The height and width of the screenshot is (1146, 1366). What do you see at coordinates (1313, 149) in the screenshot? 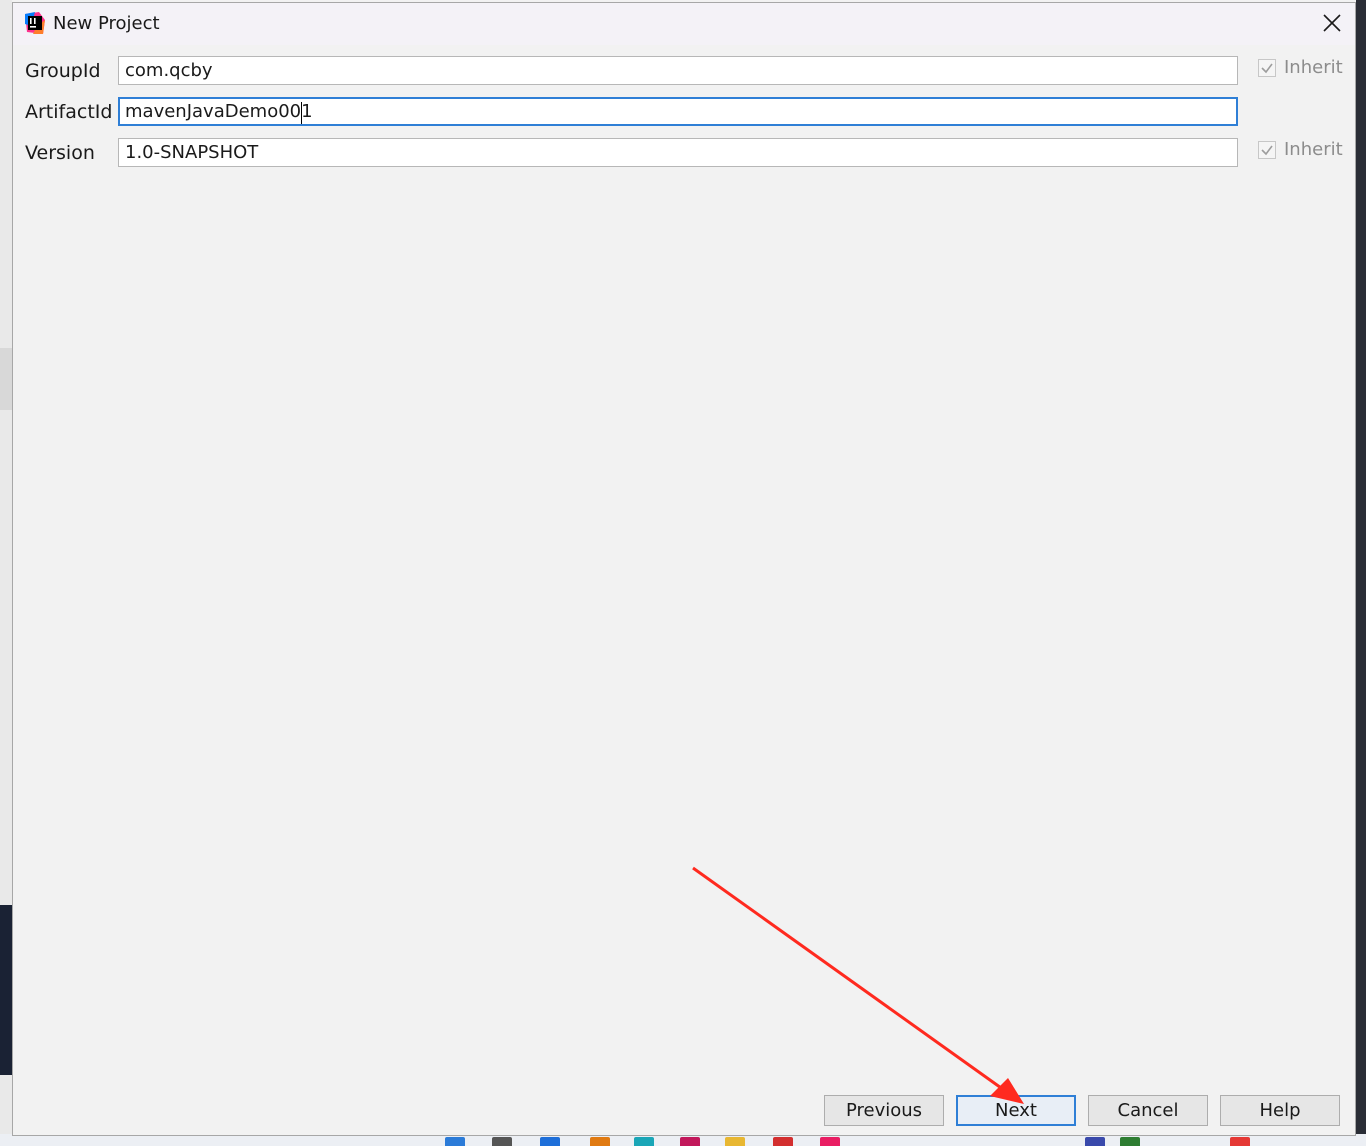
I see `version-inherit-label: Inherit` at bounding box center [1313, 149].